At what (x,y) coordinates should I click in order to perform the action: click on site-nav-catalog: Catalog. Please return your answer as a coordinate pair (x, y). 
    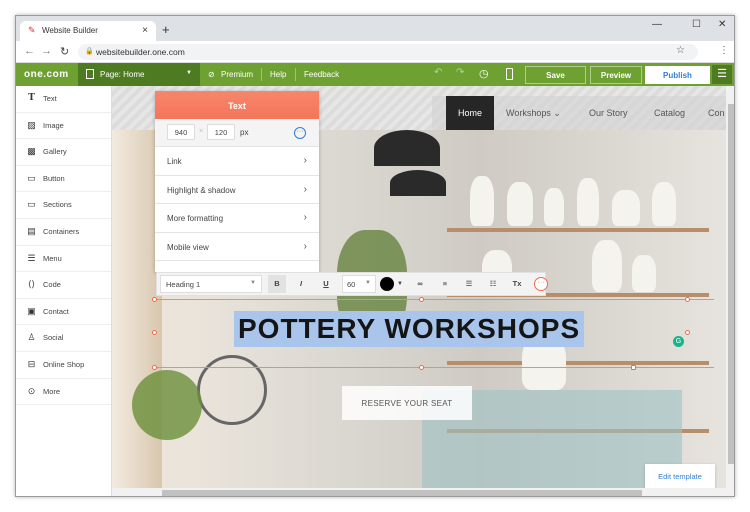
    Looking at the image, I should click on (669, 113).